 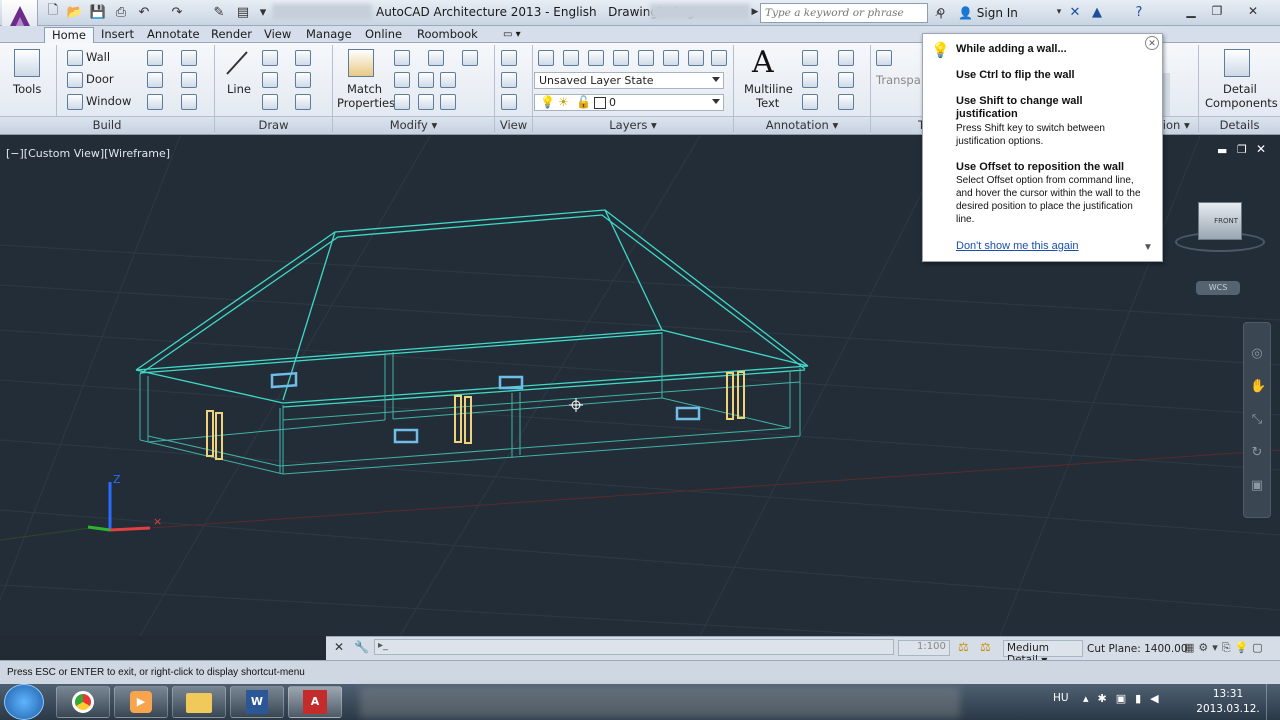 I want to click on fillet-icon, so click(x=470, y=58).